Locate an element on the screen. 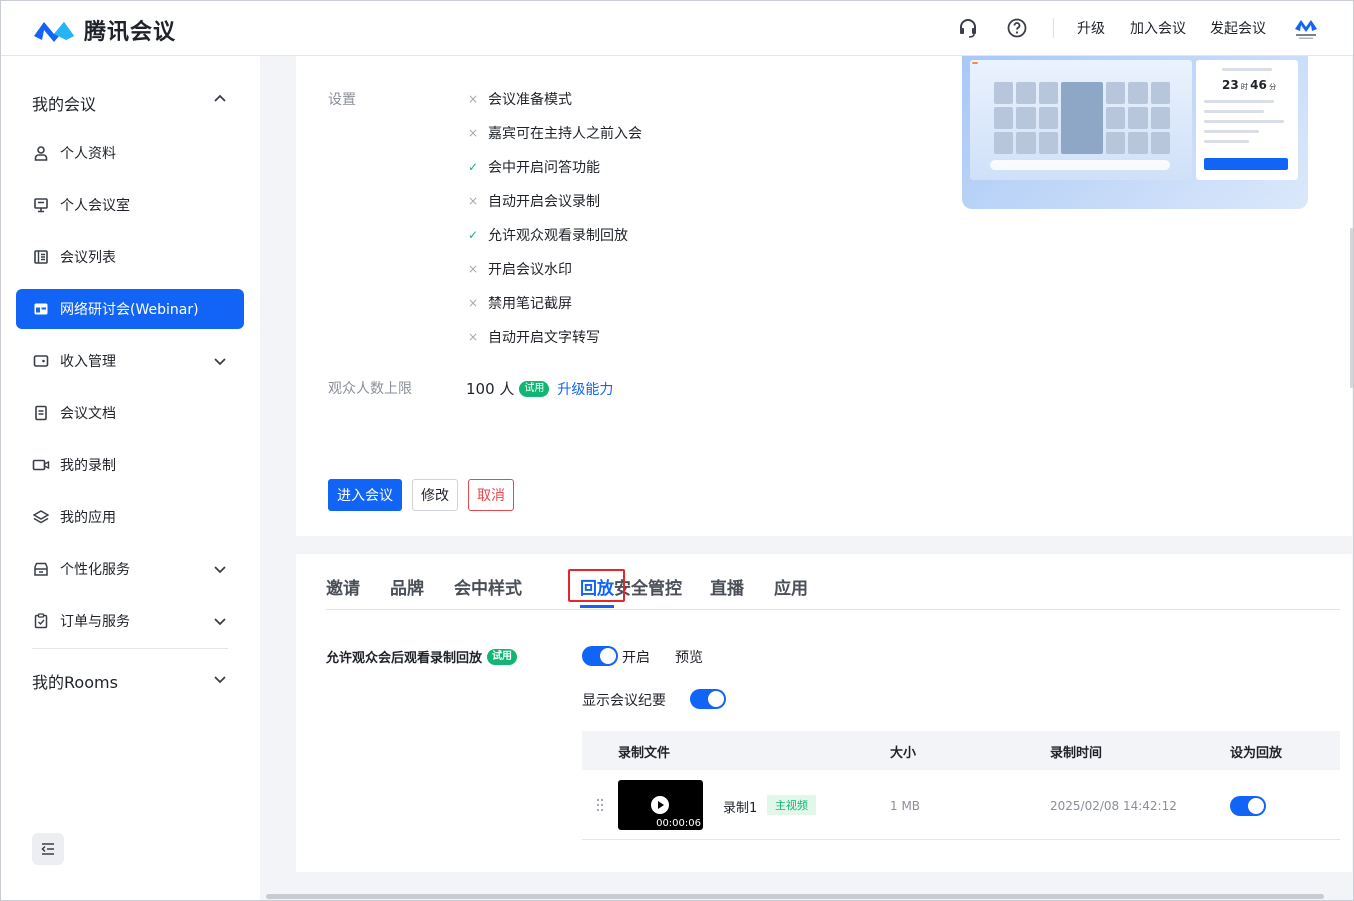 The width and height of the screenshot is (1354, 901). avatar is located at coordinates (1306, 28).